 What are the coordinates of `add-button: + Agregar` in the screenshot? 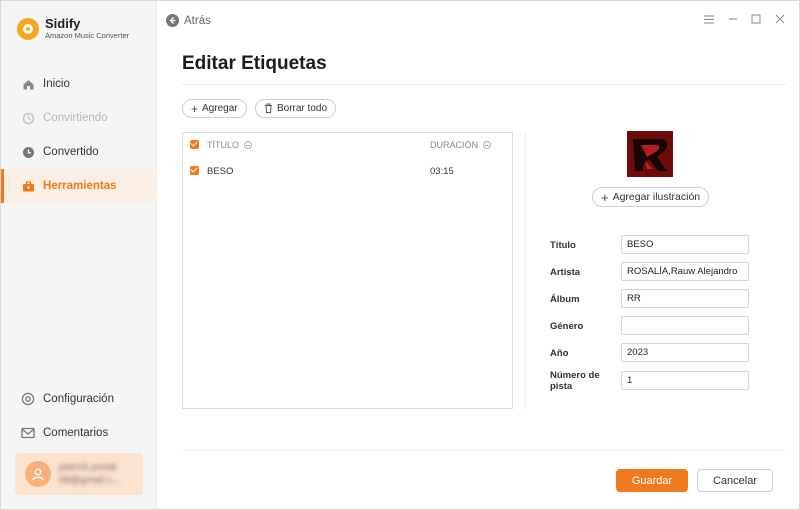 It's located at (214, 108).